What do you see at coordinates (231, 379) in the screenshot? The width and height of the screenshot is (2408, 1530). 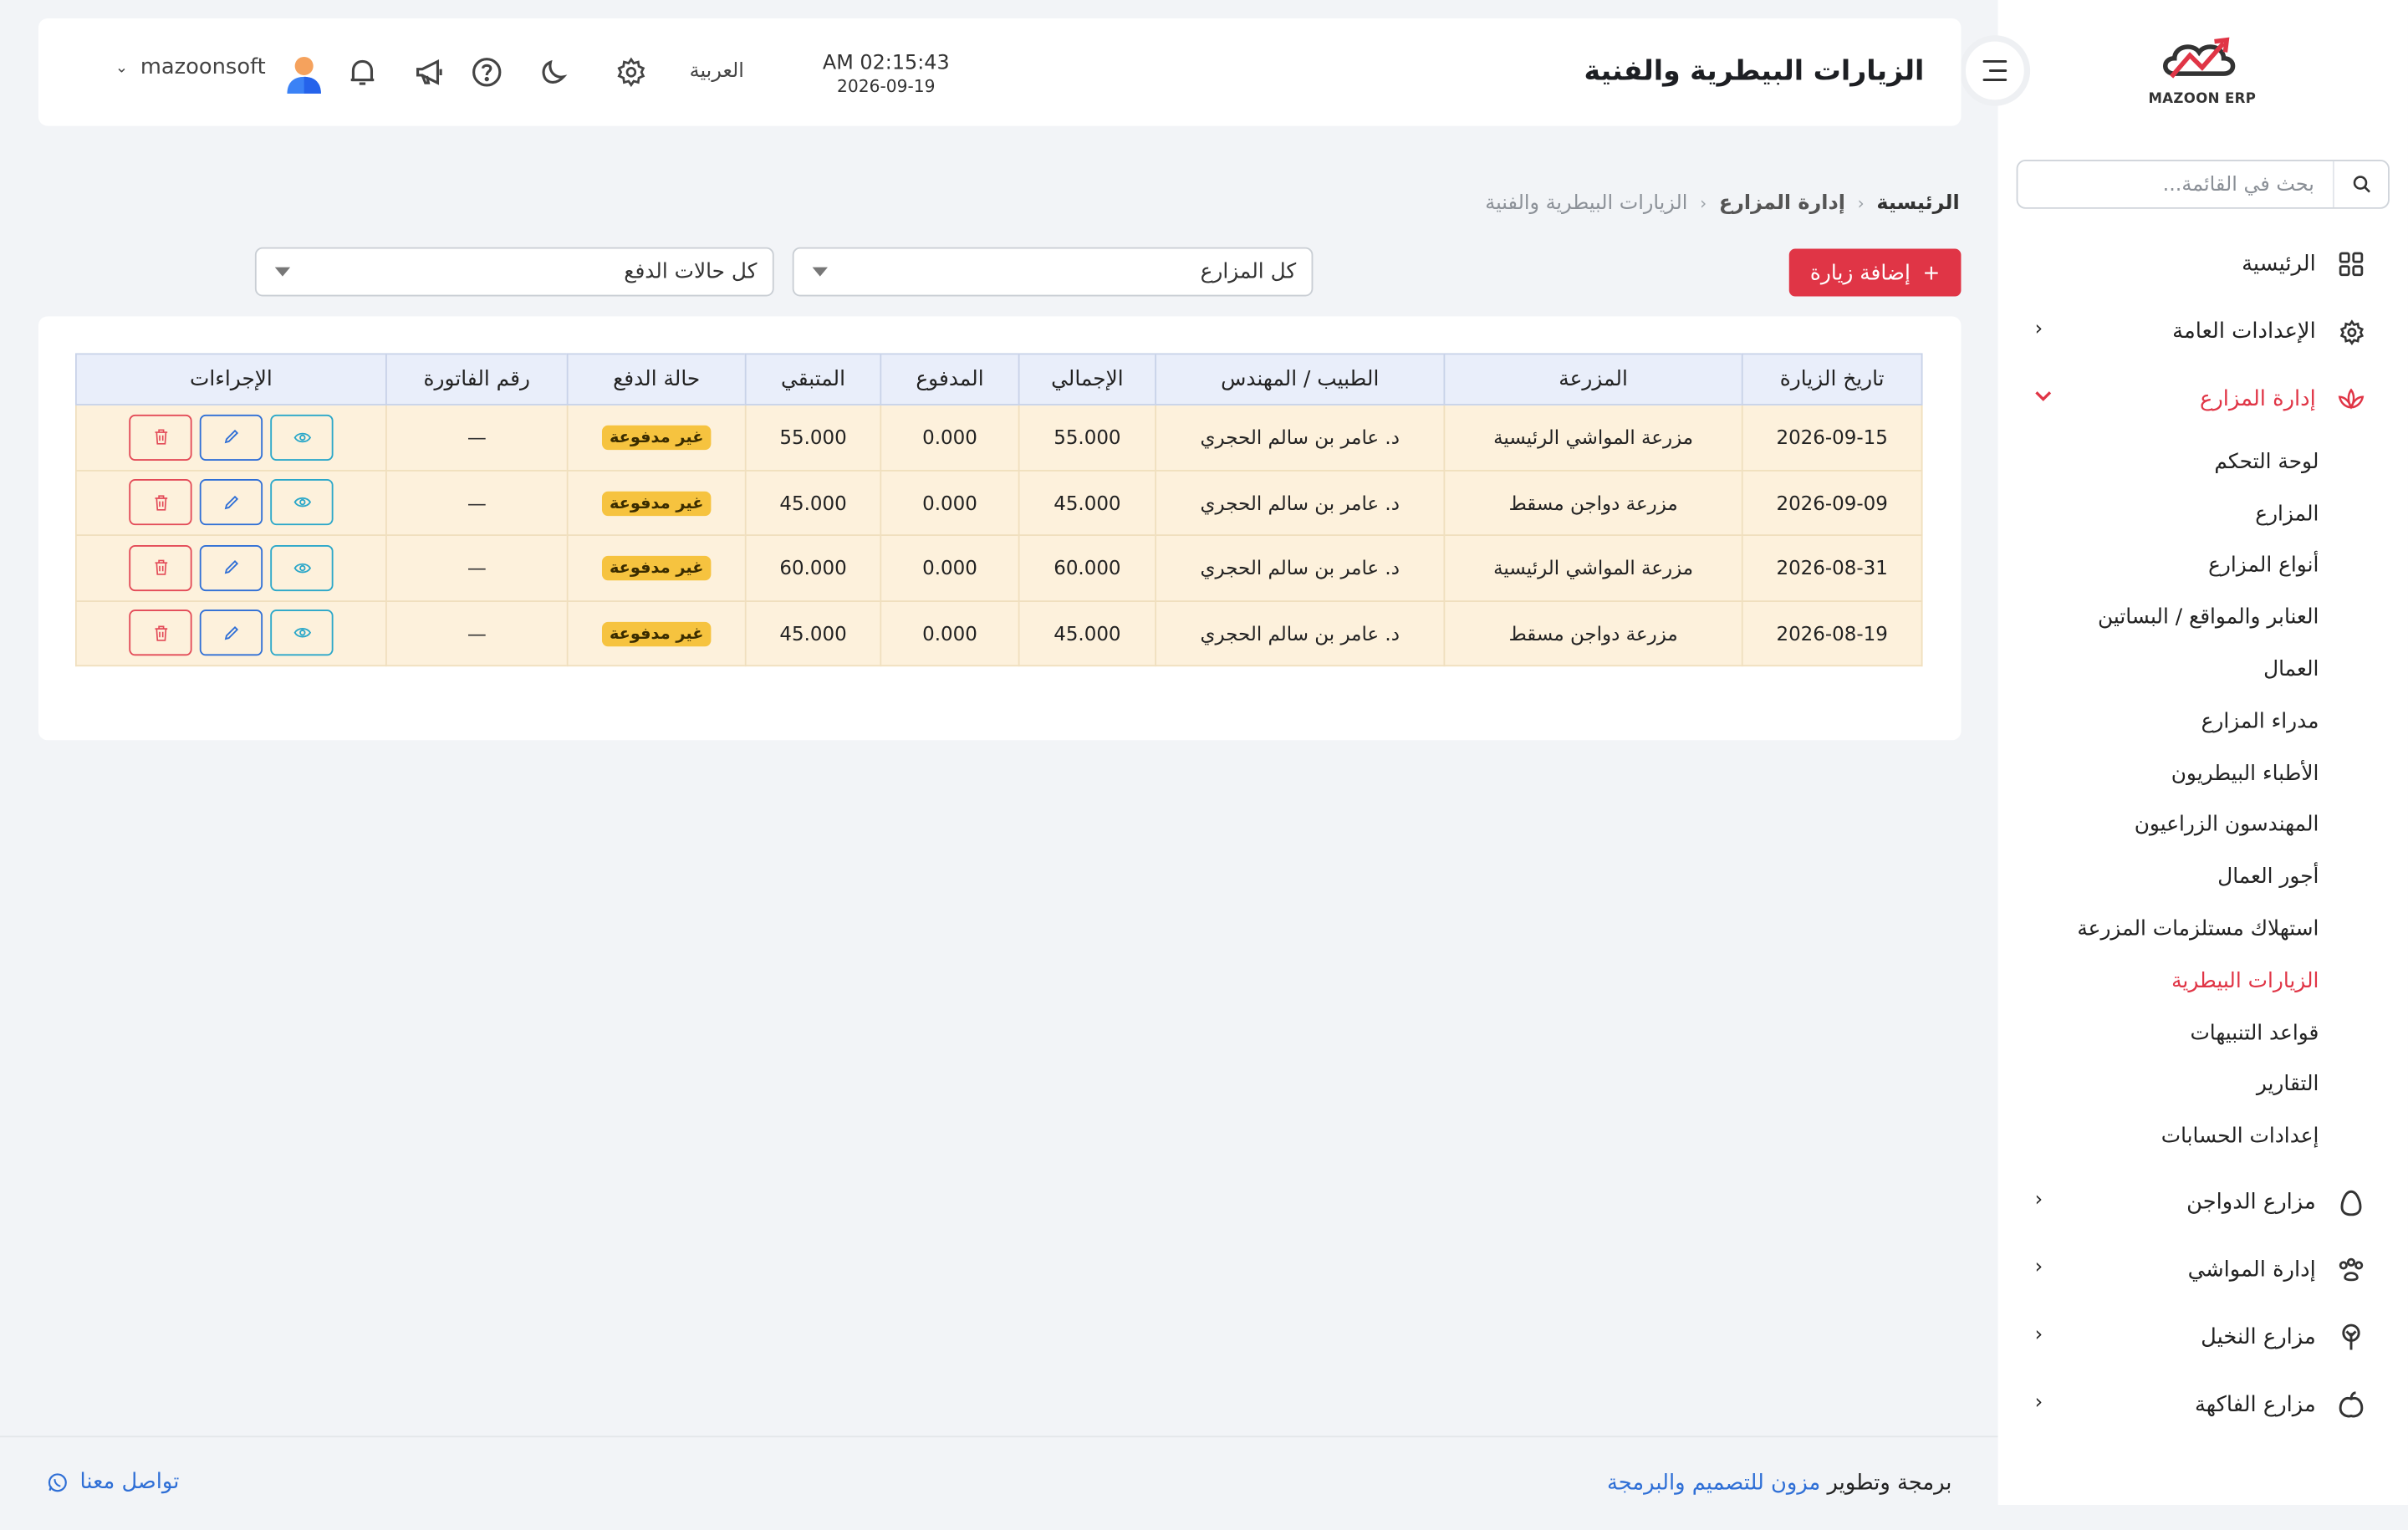 I see `column-header: الإجراءات` at bounding box center [231, 379].